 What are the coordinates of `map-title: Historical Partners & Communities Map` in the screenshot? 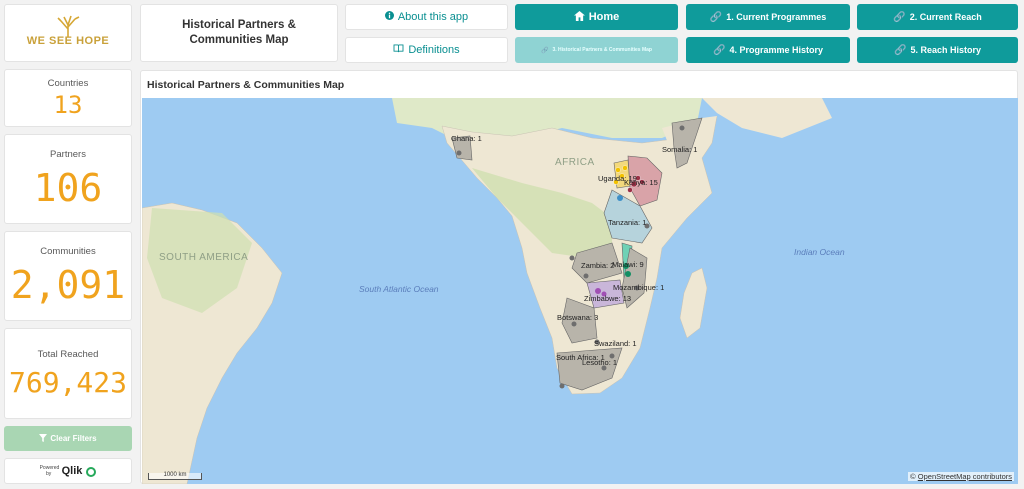 It's located at (246, 85).